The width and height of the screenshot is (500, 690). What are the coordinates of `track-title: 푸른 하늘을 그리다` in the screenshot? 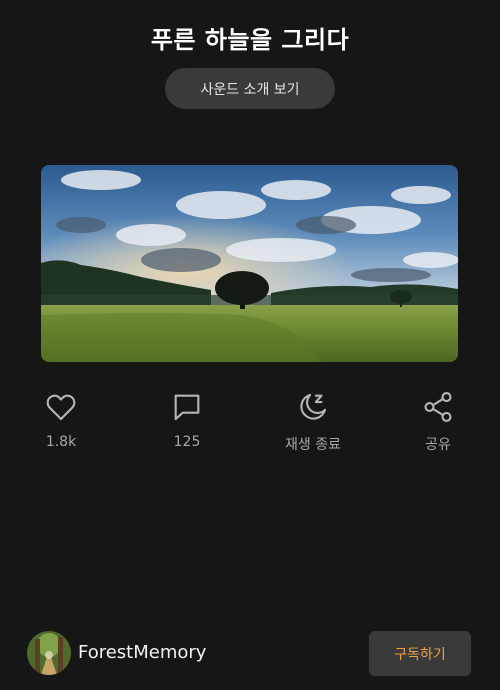 It's located at (250, 40).